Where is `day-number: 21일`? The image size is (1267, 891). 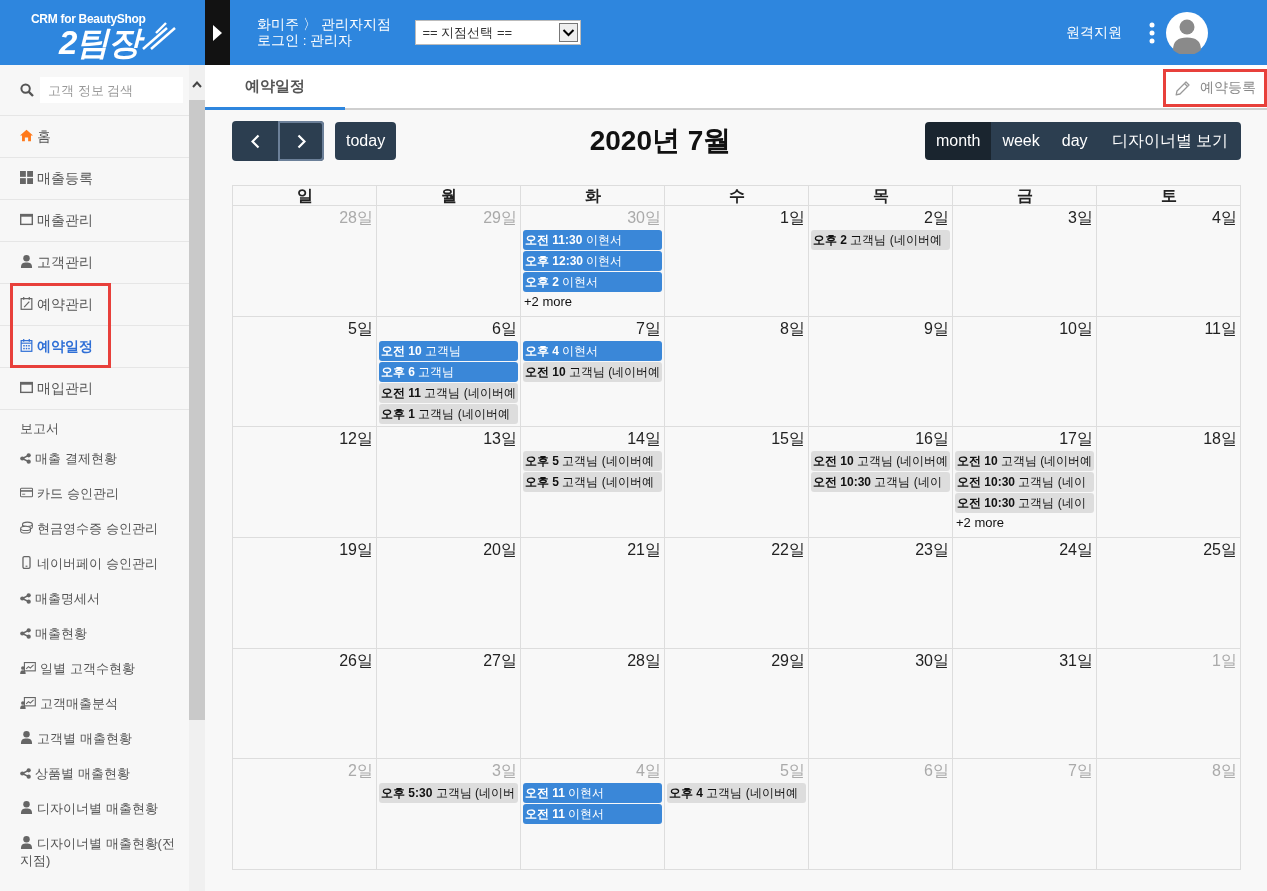 day-number: 21일 is located at coordinates (644, 550).